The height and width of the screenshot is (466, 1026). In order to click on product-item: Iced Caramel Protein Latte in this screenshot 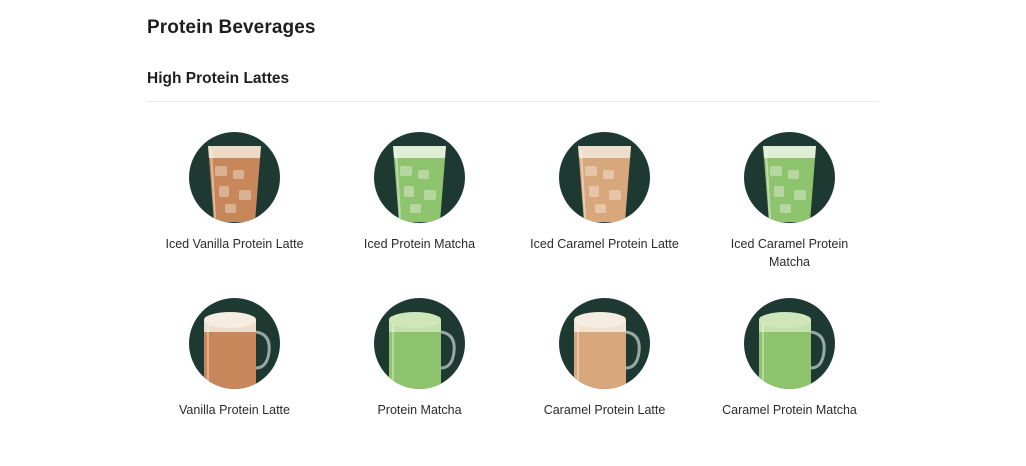, I will do `click(604, 215)`.